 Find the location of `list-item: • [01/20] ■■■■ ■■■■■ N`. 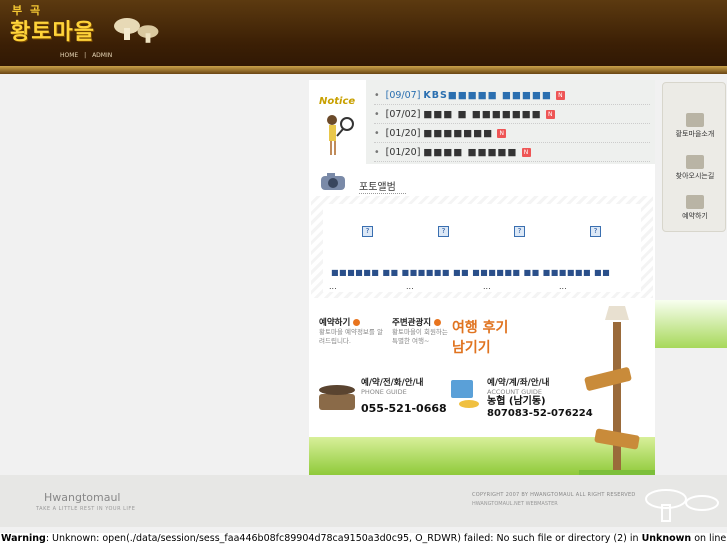

list-item: • [01/20] ■■■■ ■■■■■ N is located at coordinates (512, 152).